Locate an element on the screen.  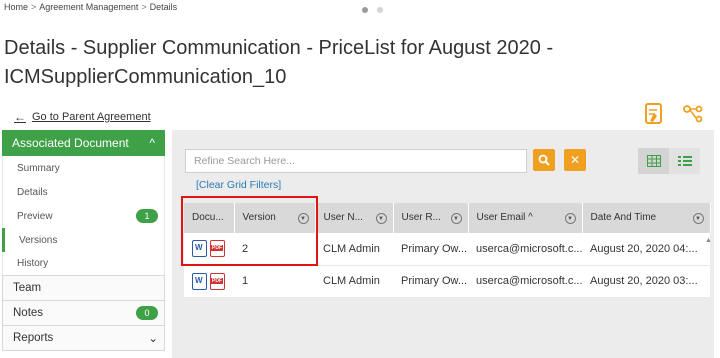
carousel-dots is located at coordinates (372, 10).